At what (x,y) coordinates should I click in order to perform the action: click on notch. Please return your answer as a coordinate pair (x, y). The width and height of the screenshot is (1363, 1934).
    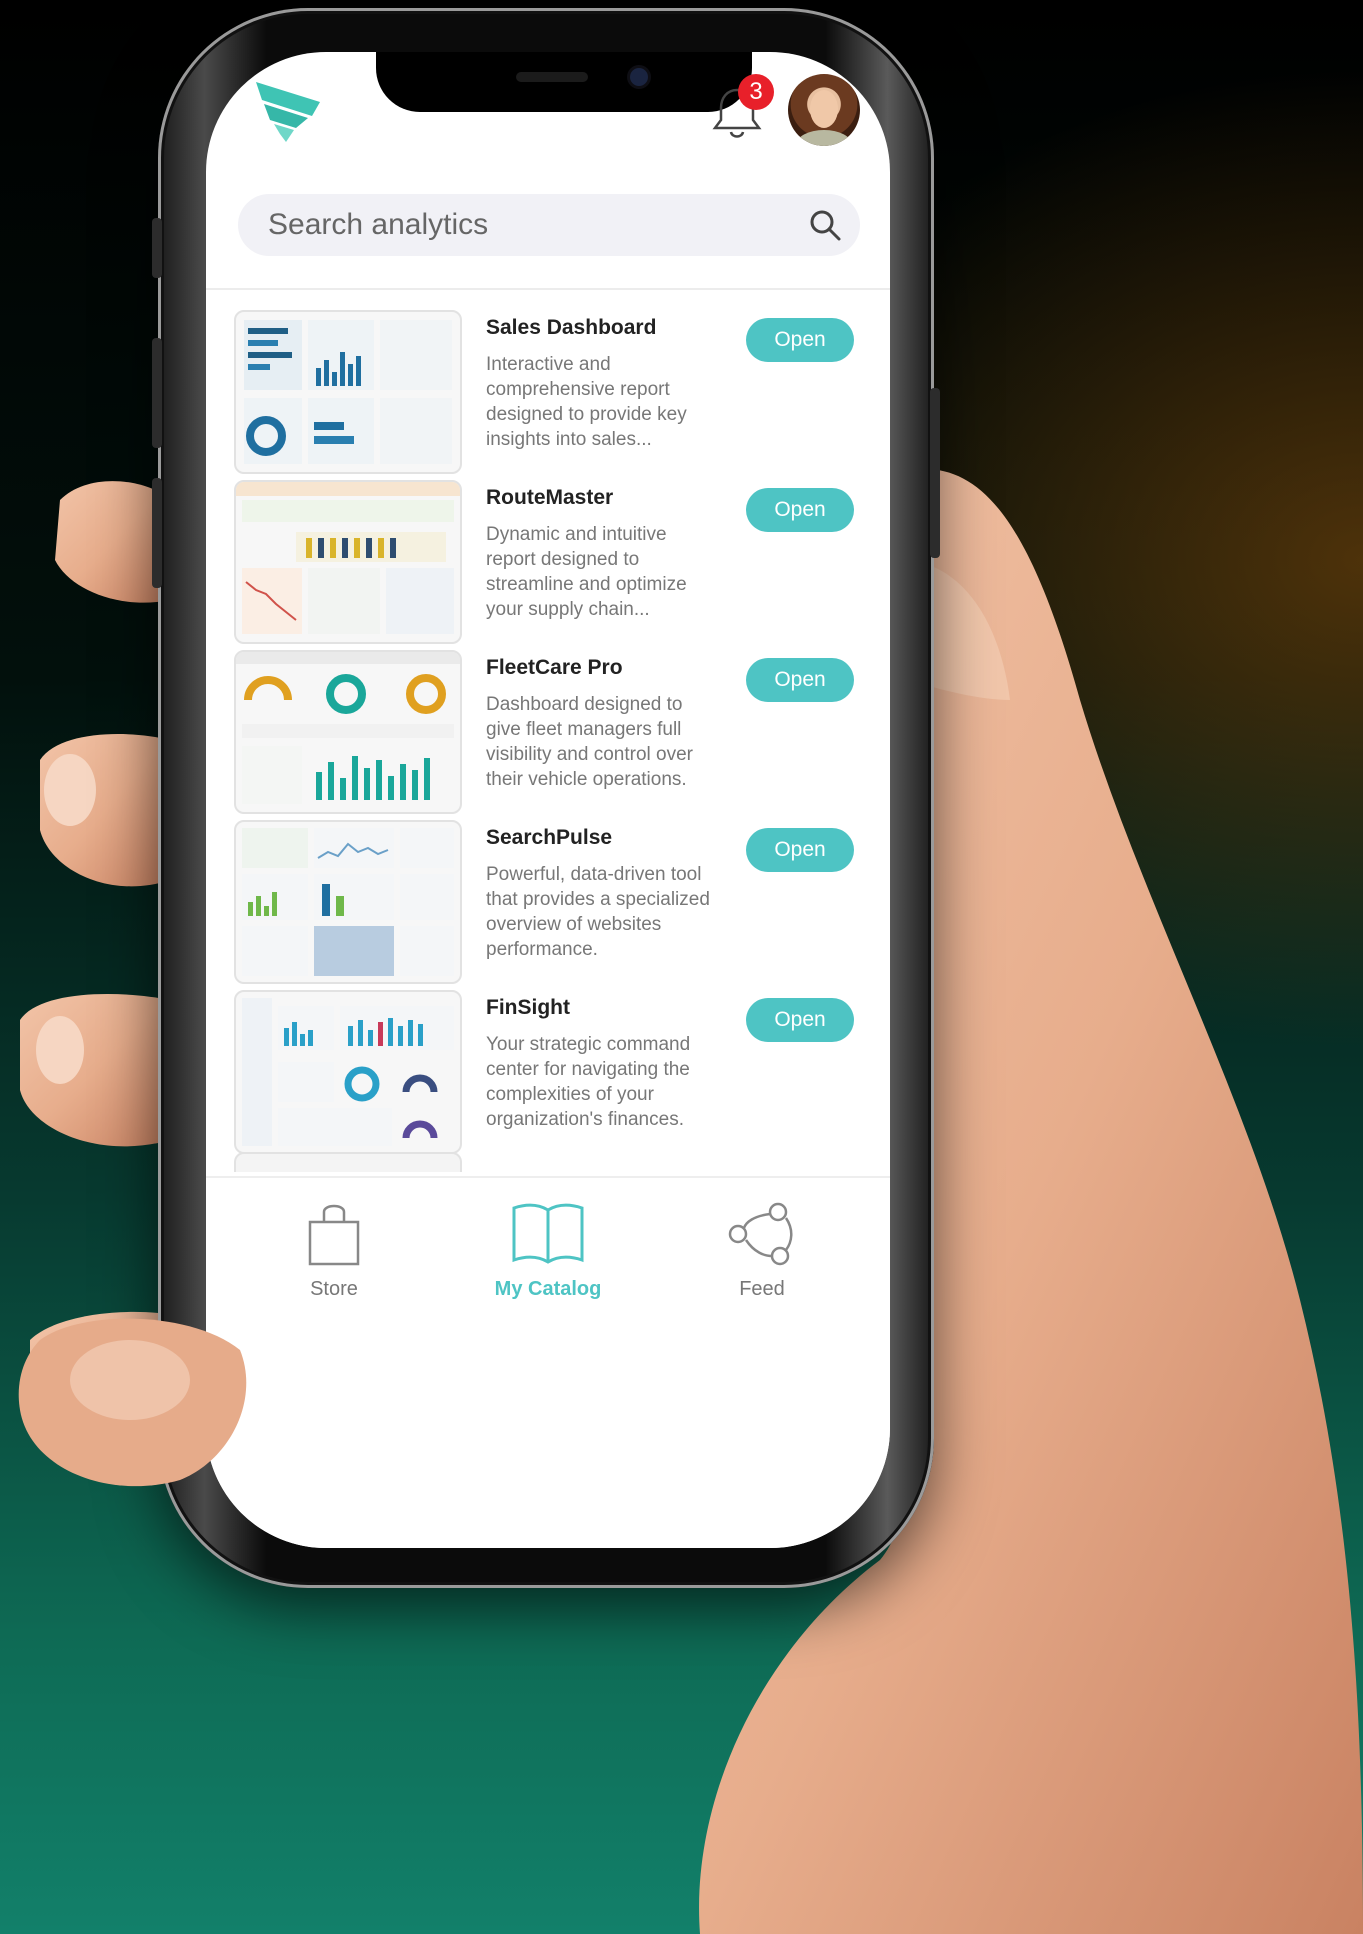
    Looking at the image, I should click on (564, 82).